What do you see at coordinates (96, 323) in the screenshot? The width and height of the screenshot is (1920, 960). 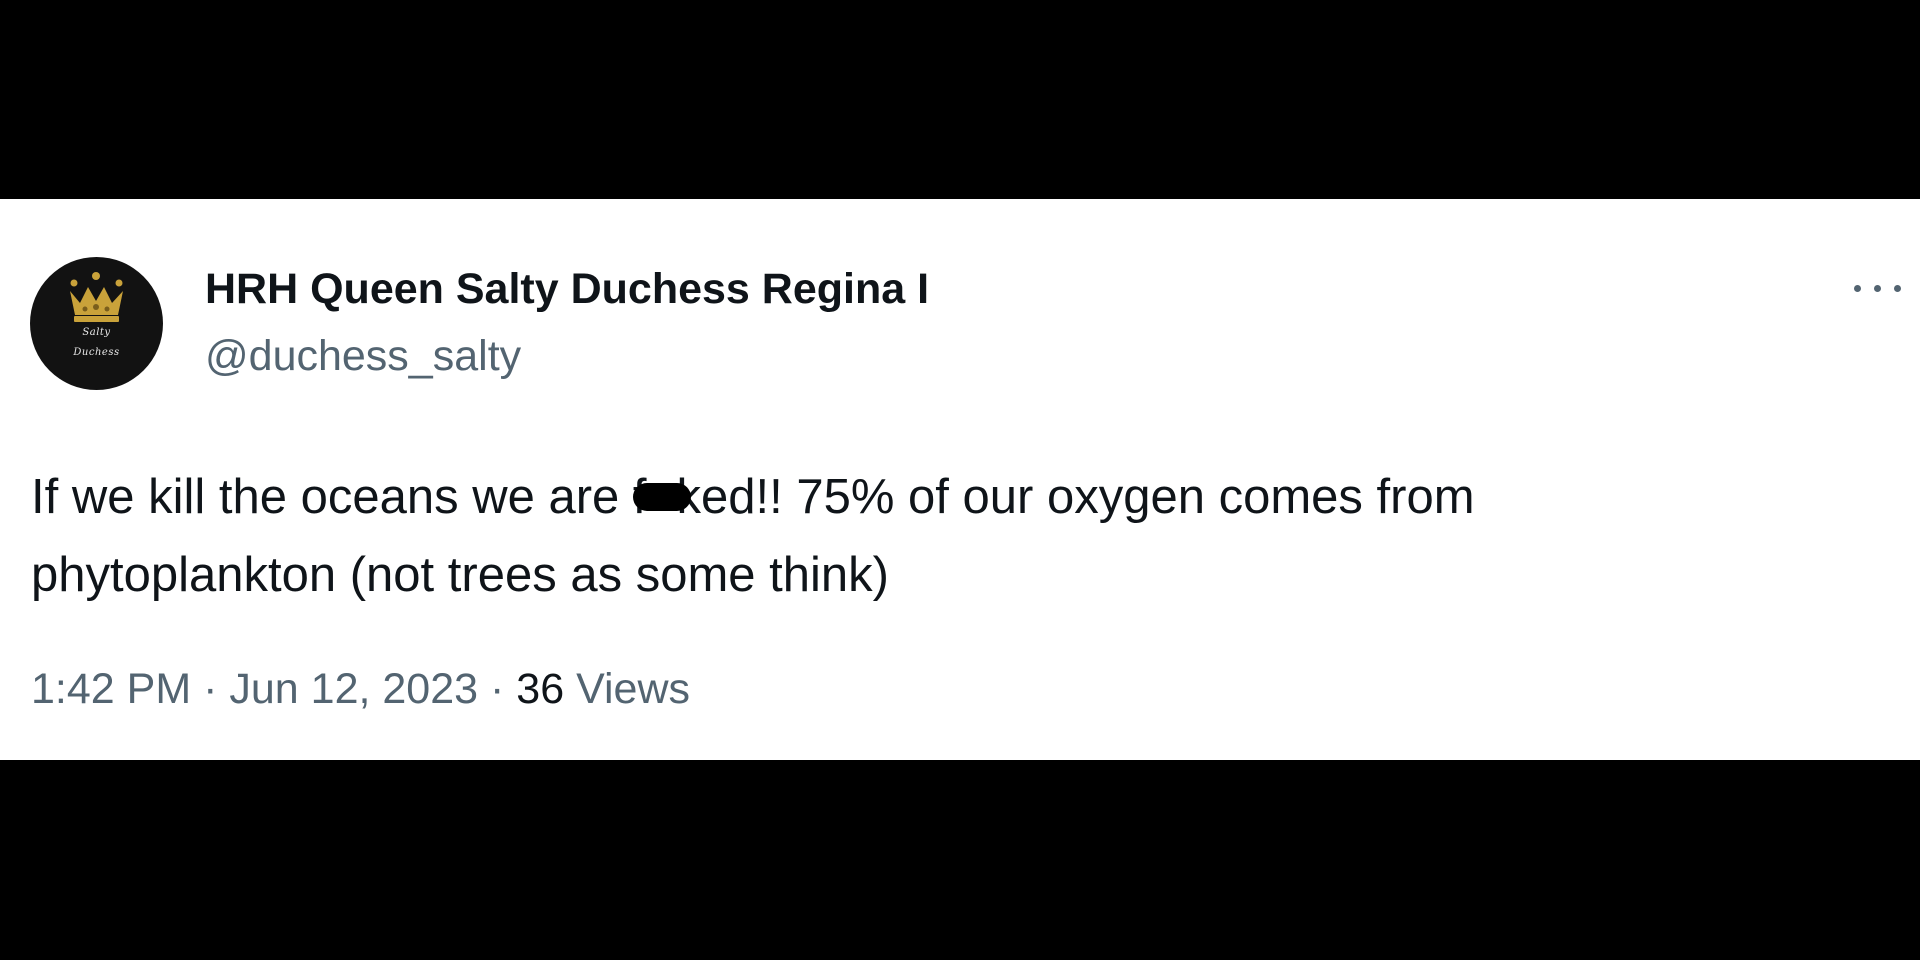 I see `avatar: Salty Duchess` at bounding box center [96, 323].